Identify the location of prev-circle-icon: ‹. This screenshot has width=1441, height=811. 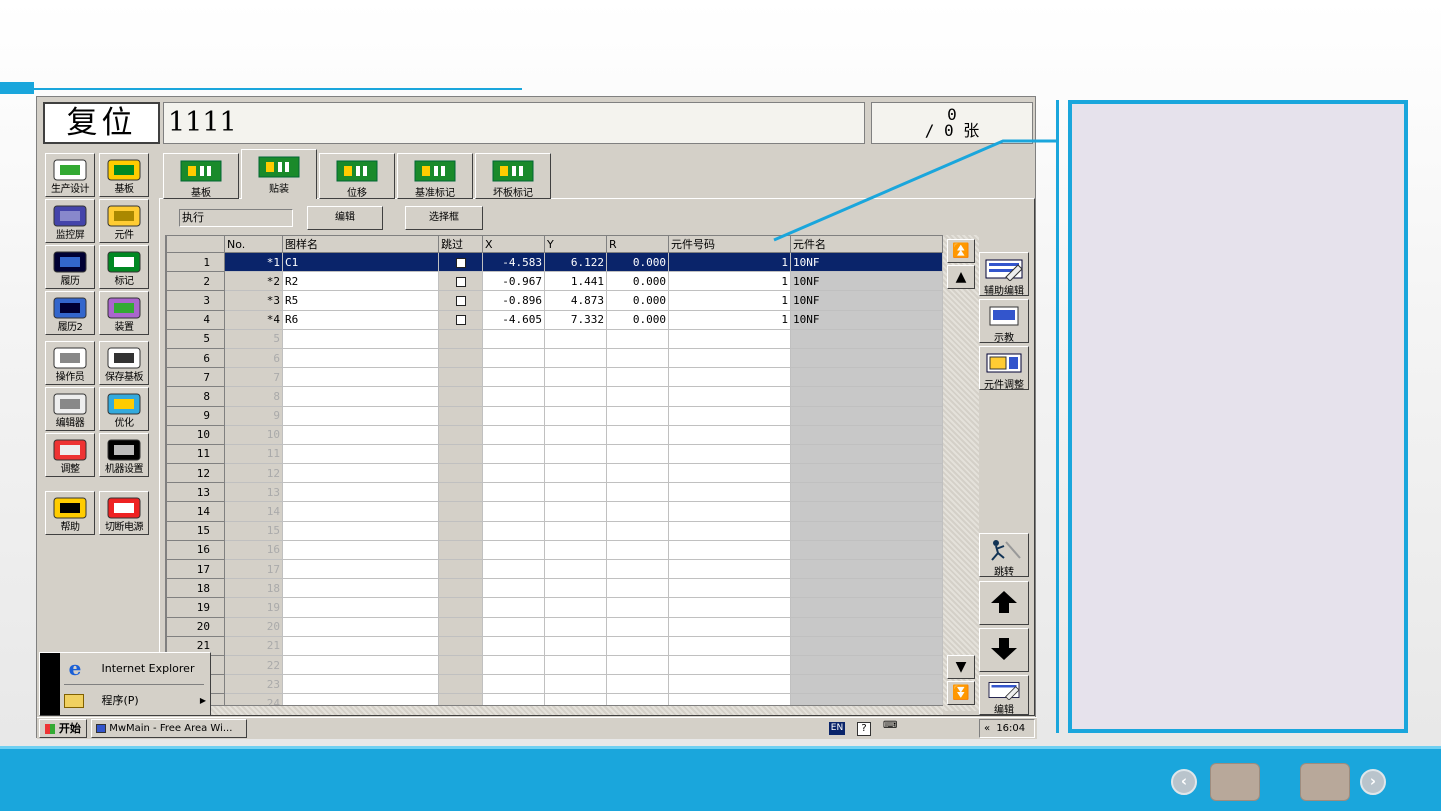
(1184, 782).